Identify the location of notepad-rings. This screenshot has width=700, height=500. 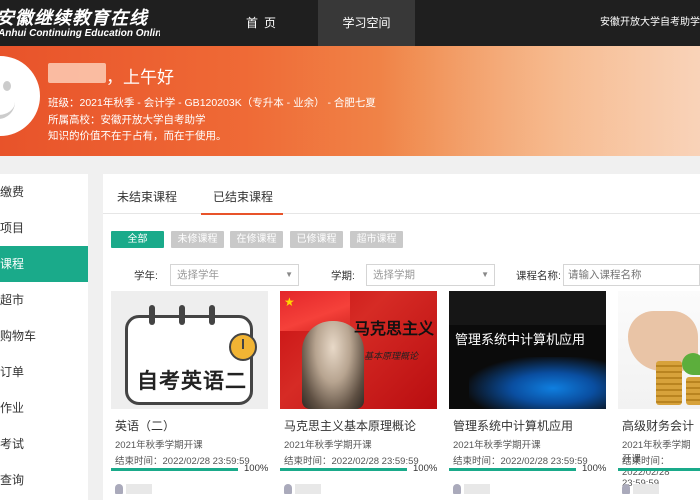
(191, 315).